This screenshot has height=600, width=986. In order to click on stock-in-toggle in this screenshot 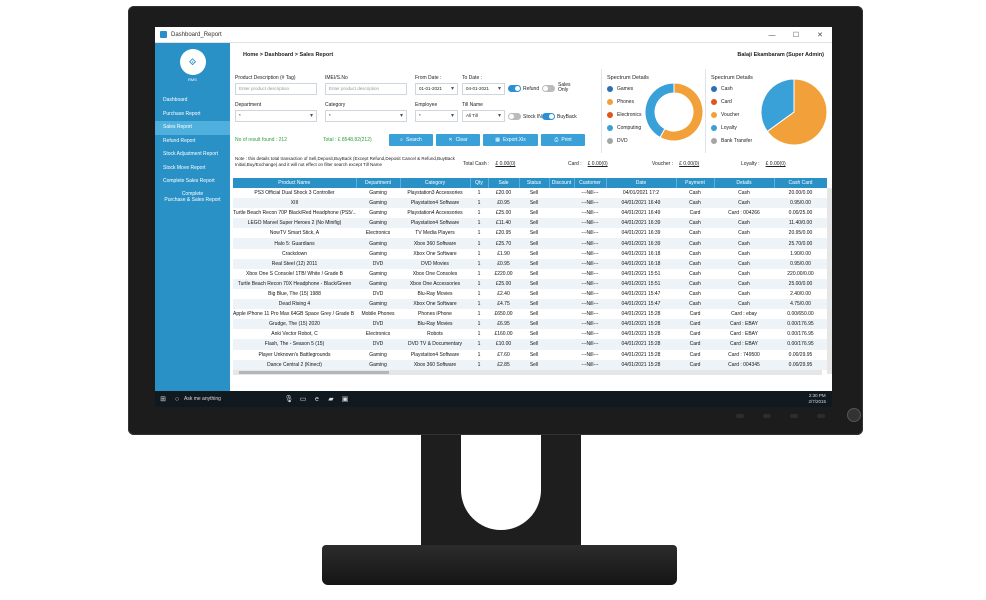, I will do `click(514, 116)`.